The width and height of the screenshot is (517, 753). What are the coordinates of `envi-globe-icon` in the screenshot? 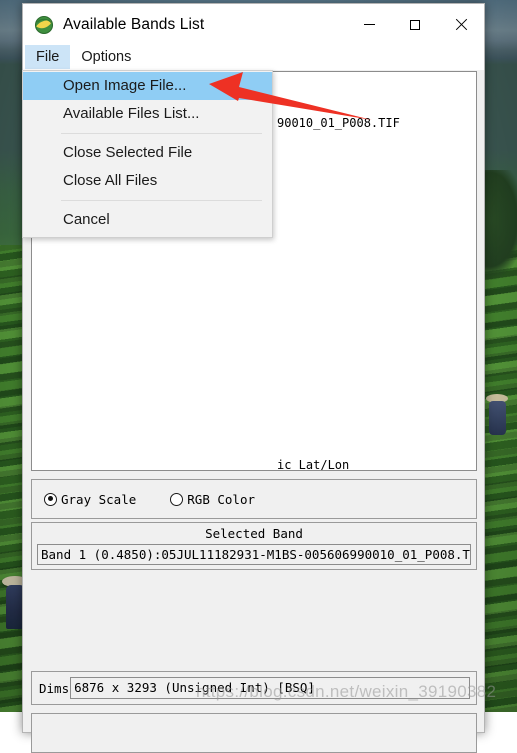 It's located at (44, 25).